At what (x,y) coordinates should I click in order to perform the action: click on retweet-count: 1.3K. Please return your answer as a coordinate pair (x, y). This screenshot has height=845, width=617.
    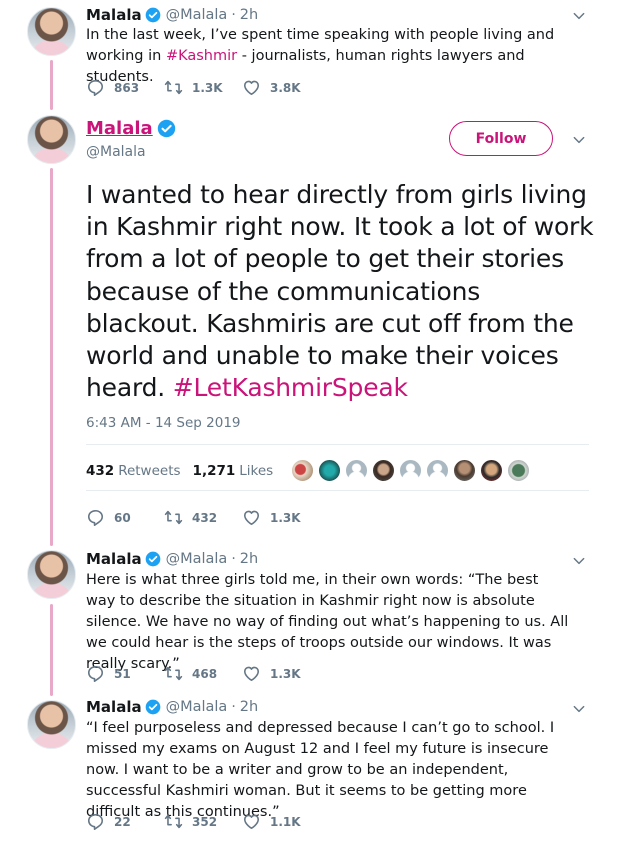
    Looking at the image, I should click on (207, 87).